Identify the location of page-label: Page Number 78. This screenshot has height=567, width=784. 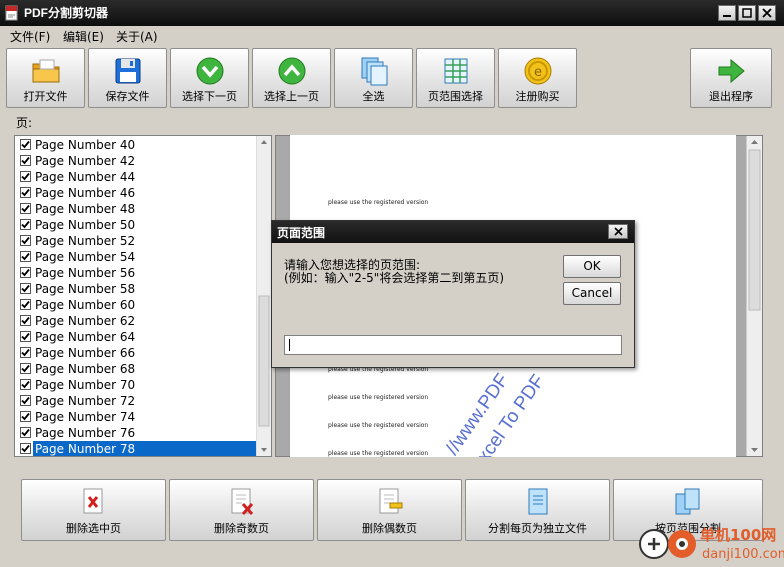
(145, 448).